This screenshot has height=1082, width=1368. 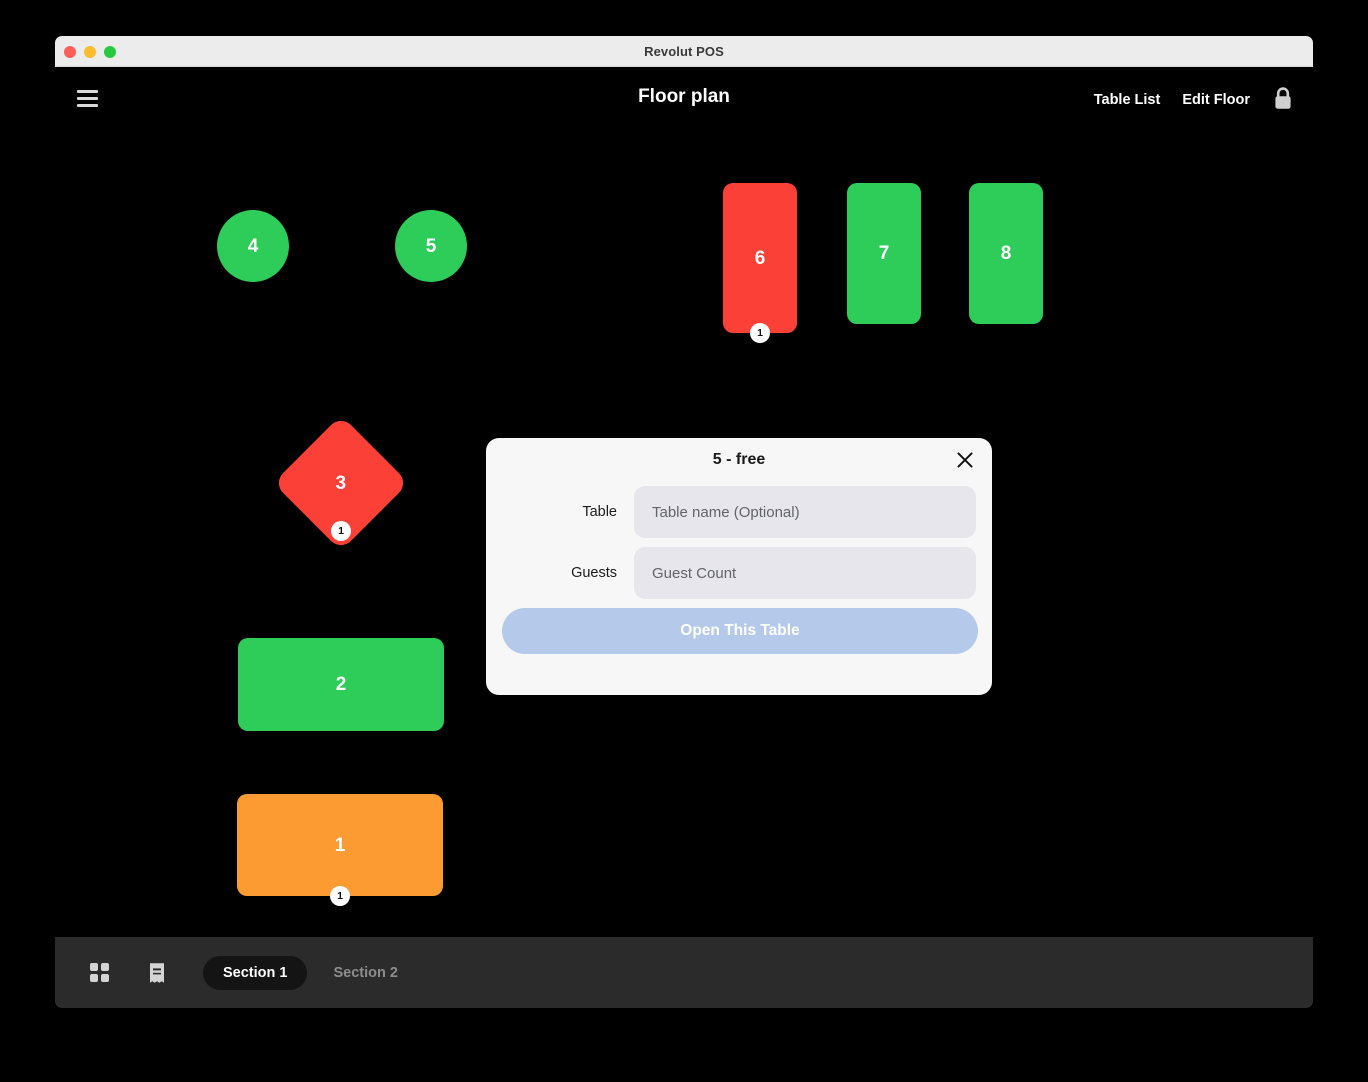 I want to click on table-shape: 8, so click(x=1006, y=253).